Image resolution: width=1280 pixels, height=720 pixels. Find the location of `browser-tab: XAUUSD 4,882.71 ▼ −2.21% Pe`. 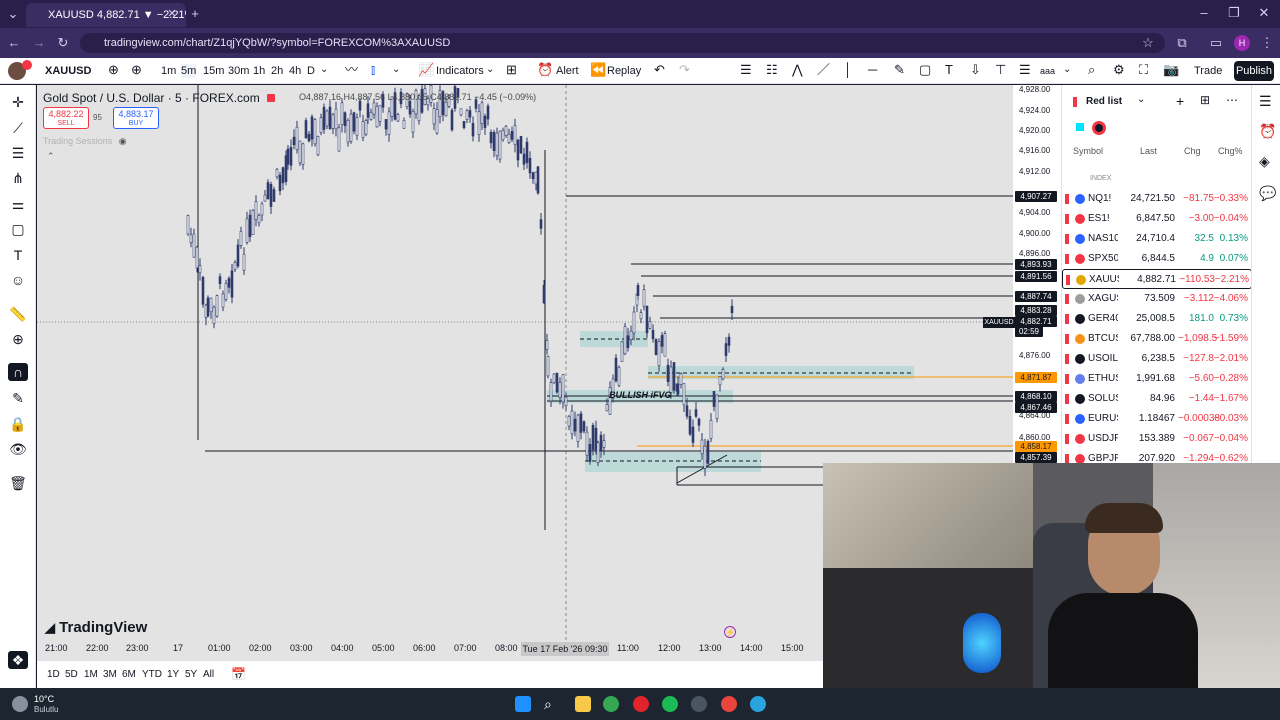

browser-tab: XAUUSD 4,882.71 ▼ −2.21% Pe is located at coordinates (106, 15).